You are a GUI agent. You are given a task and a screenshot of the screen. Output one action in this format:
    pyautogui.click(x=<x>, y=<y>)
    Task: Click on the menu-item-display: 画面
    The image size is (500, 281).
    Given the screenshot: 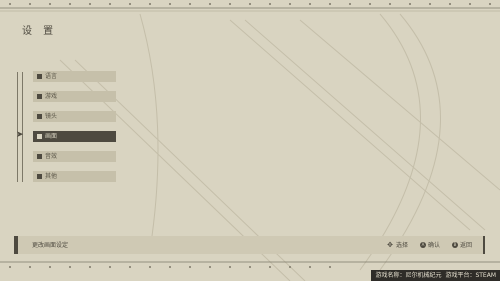 What is the action you would take?
    pyautogui.click(x=74, y=136)
    